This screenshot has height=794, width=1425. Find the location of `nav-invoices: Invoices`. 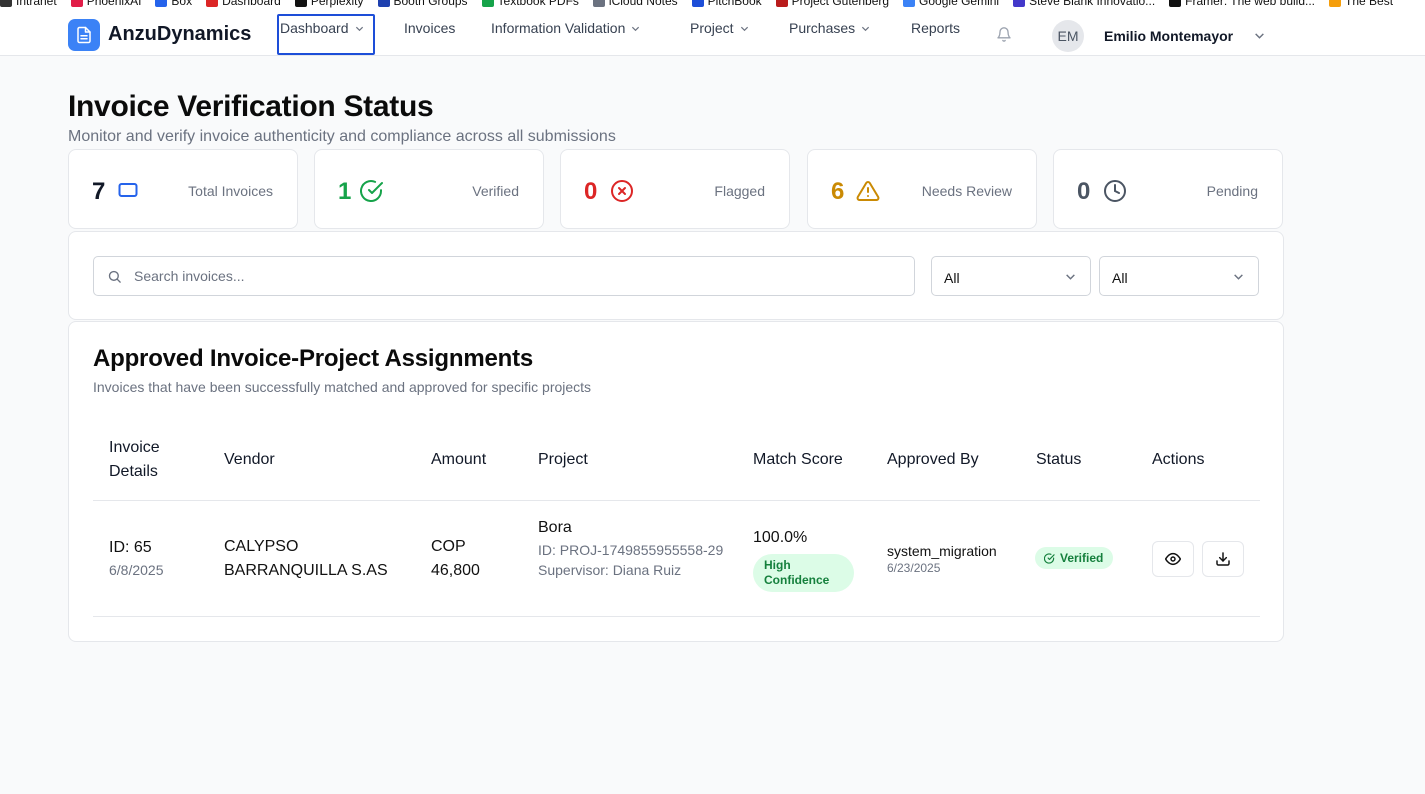

nav-invoices: Invoices is located at coordinates (429, 28).